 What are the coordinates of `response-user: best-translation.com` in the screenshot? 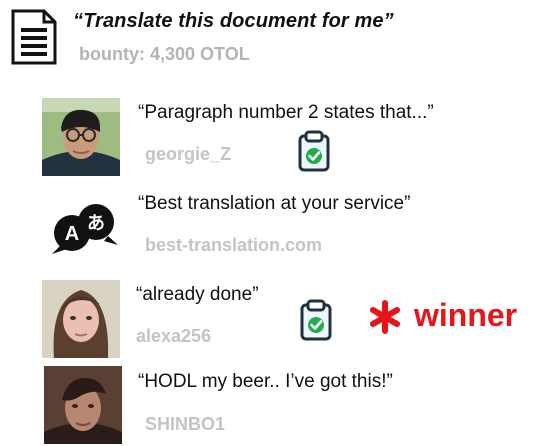 It's located at (233, 245).